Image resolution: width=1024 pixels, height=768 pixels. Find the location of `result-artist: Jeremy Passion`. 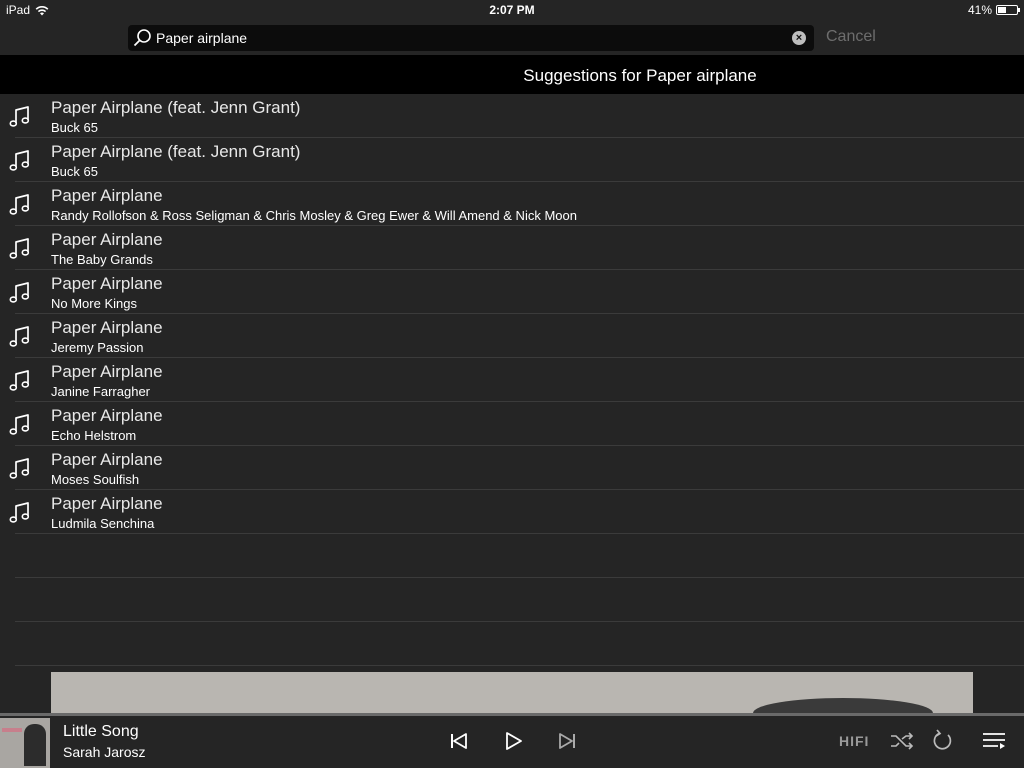

result-artist: Jeremy Passion is located at coordinates (97, 347).